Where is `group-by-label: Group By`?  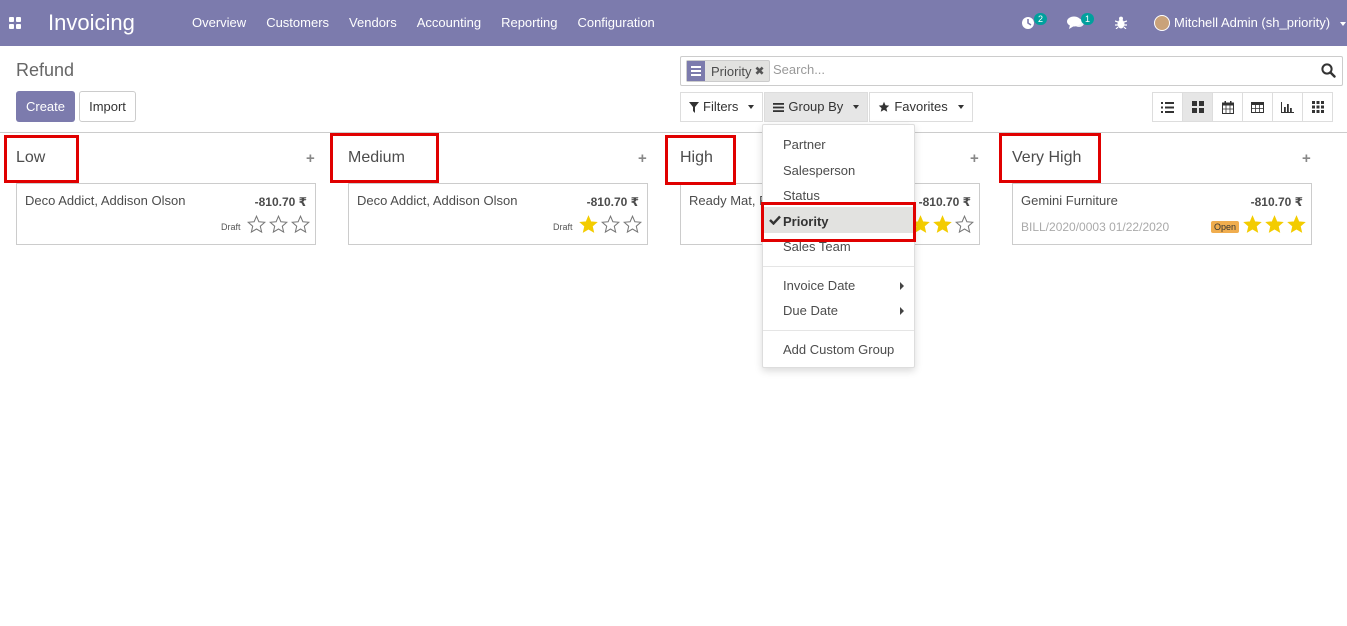 group-by-label: Group By is located at coordinates (816, 106).